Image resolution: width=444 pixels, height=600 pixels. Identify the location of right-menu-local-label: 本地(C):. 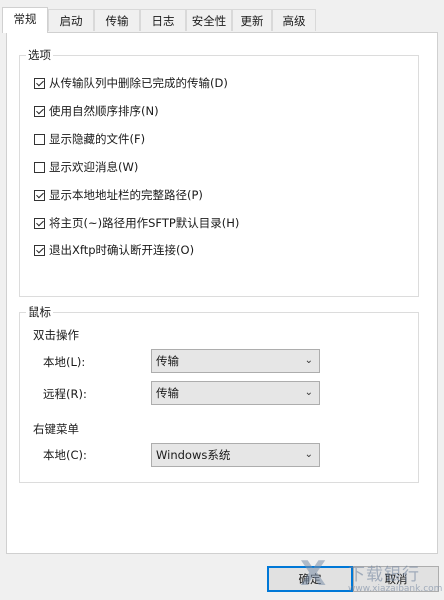
(65, 455).